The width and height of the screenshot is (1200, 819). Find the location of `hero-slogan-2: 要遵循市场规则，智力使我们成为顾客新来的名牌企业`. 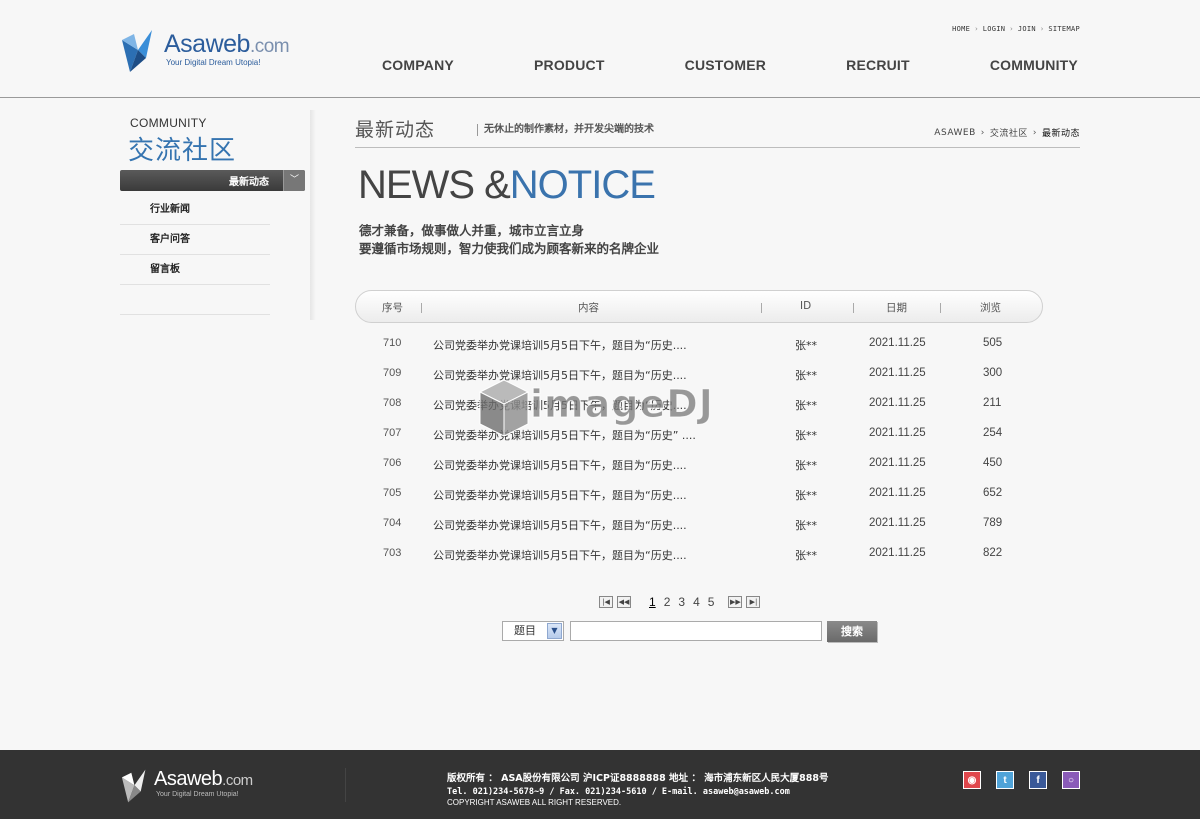

hero-slogan-2: 要遵循市场规则，智力使我们成为顾客新来的名牌企业 is located at coordinates (509, 248).